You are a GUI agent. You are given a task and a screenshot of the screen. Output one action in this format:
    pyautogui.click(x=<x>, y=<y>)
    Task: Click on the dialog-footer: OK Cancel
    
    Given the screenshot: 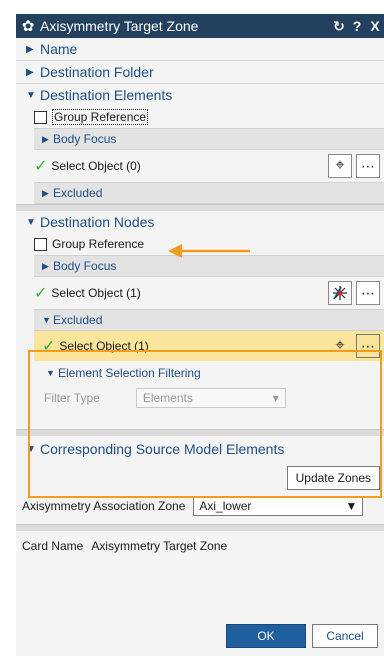 What is the action you would take?
    pyautogui.click(x=302, y=636)
    